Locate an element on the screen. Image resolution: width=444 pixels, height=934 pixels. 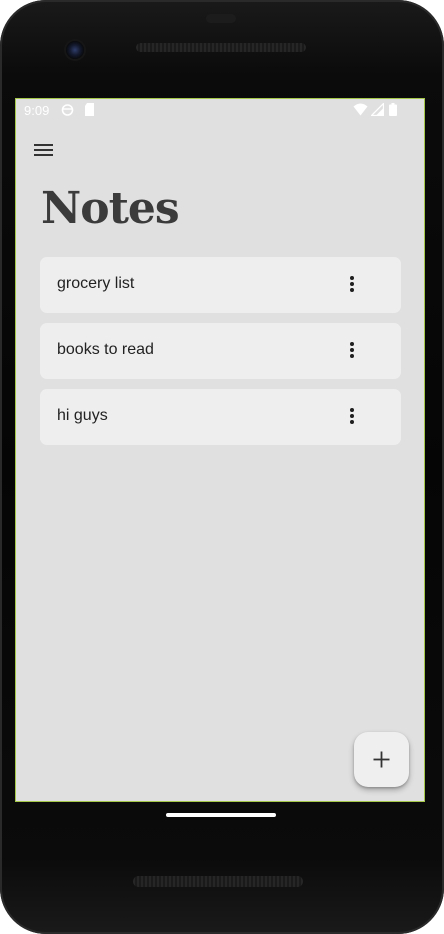
battery-icon is located at coordinates (393, 111).